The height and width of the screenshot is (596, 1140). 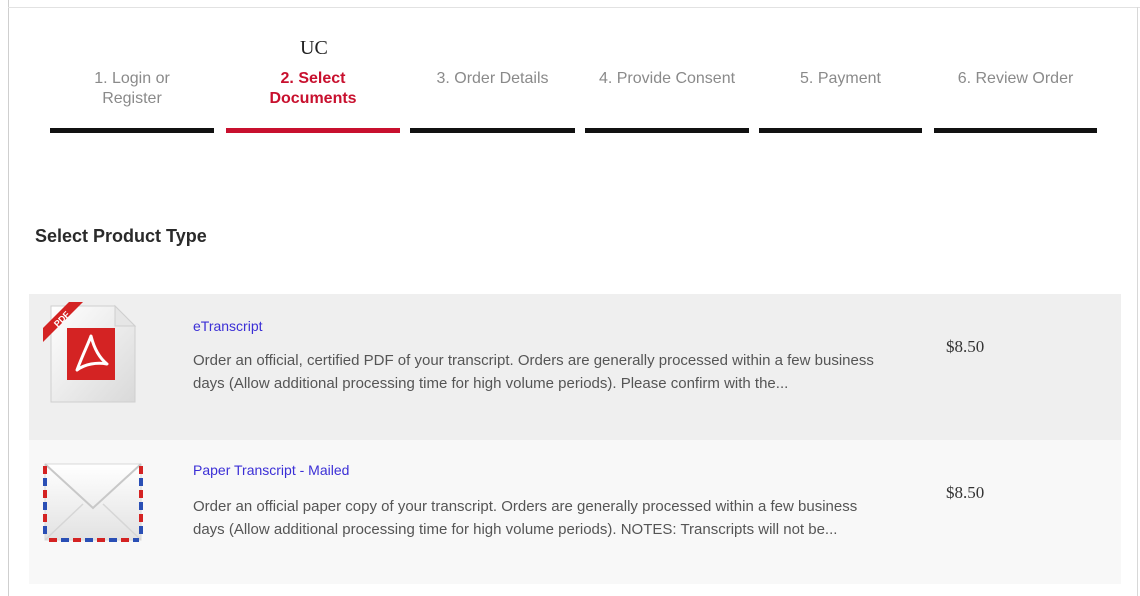 I want to click on step-login-register: 1. Login or Register, so click(x=132, y=101).